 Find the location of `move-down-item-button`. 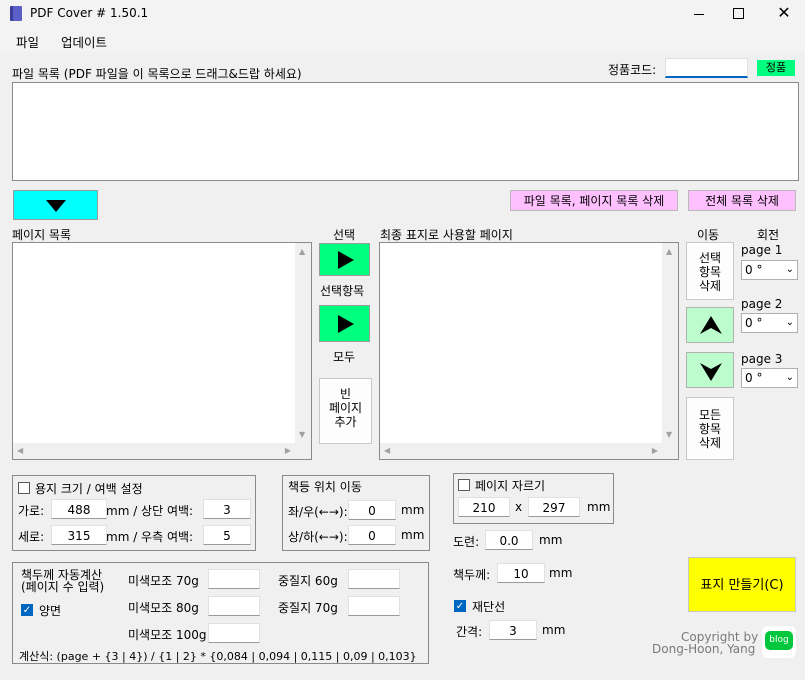

move-down-item-button is located at coordinates (710, 370).